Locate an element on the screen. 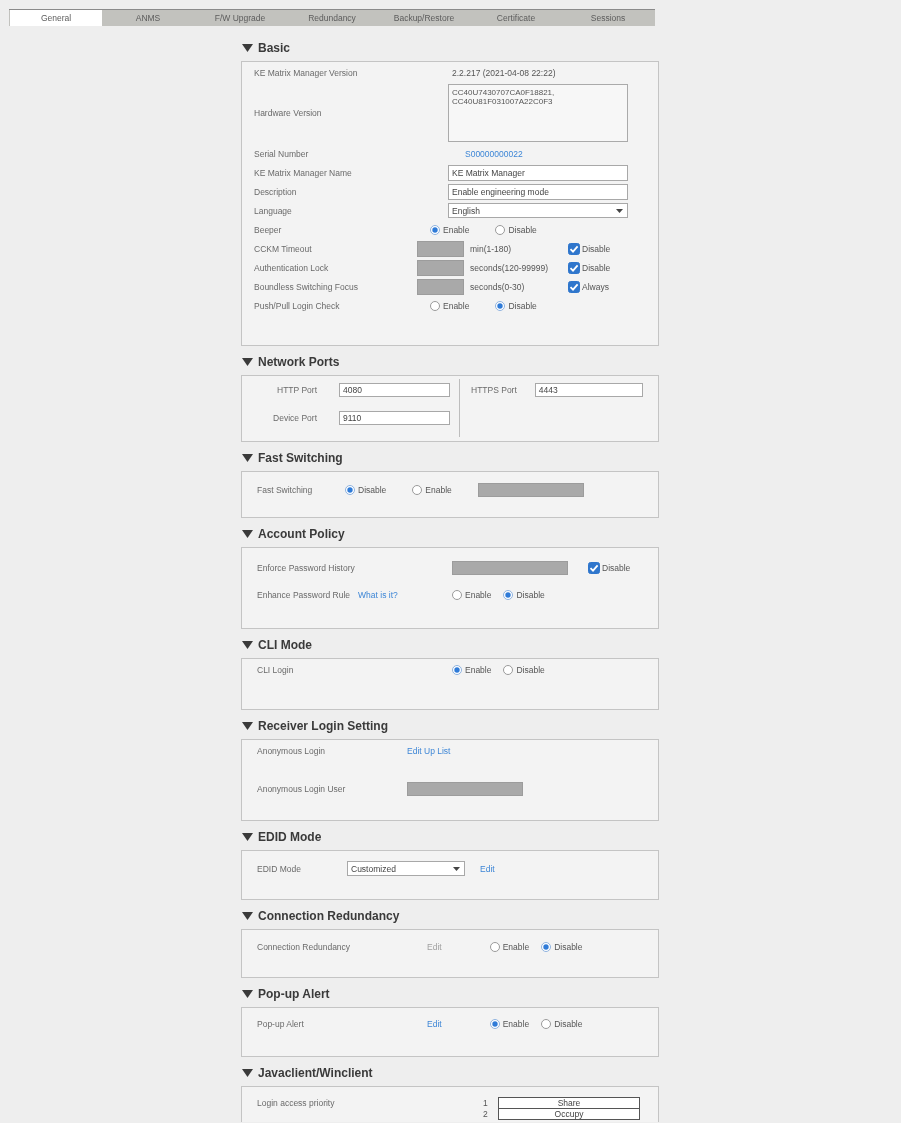 Image resolution: width=901 pixels, height=1123 pixels. text-area: CC40U7430707CA0F18821, CC40U81F031007A22C0F3 is located at coordinates (538, 113).